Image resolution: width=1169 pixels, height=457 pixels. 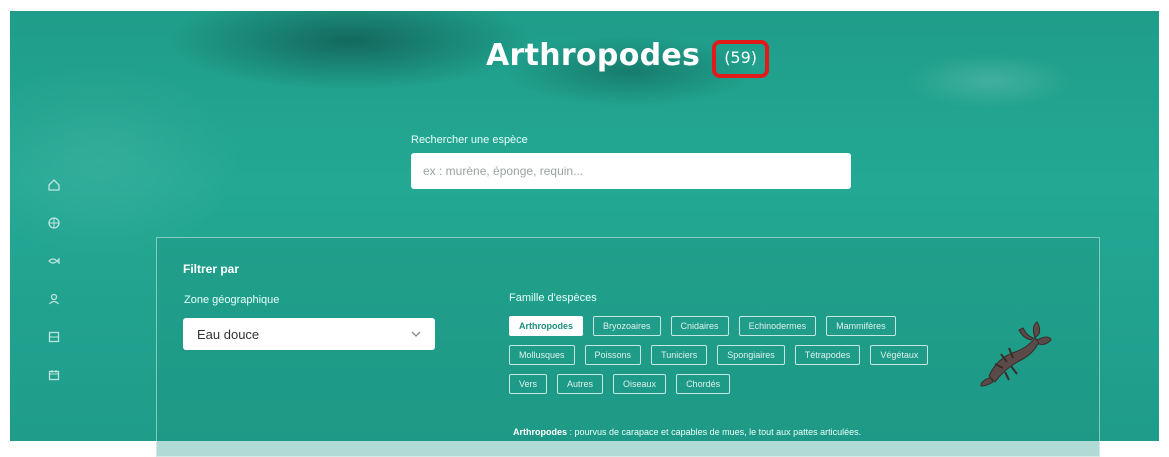 What do you see at coordinates (228, 334) in the screenshot?
I see `zone-selected-value: Eau douce` at bounding box center [228, 334].